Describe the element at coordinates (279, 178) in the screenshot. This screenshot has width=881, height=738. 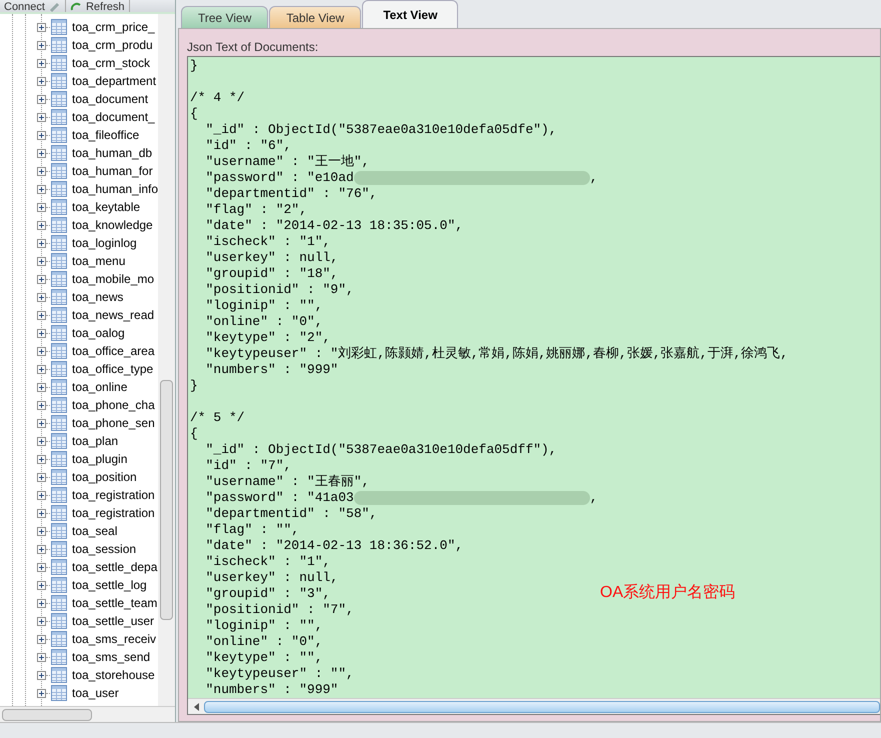
I see `code-line: "password" : "e10ad` at that location.